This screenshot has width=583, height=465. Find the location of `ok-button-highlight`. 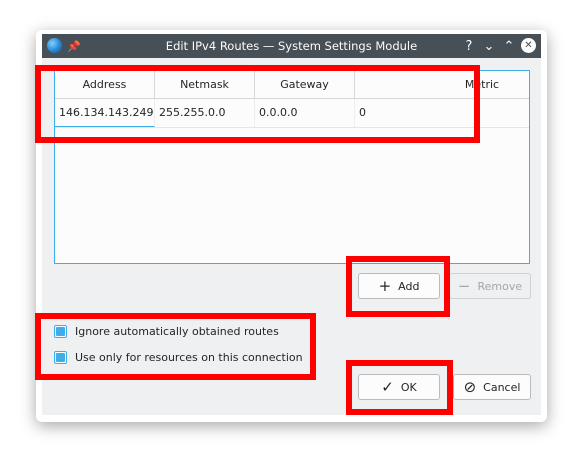

ok-button-highlight is located at coordinates (399, 387).